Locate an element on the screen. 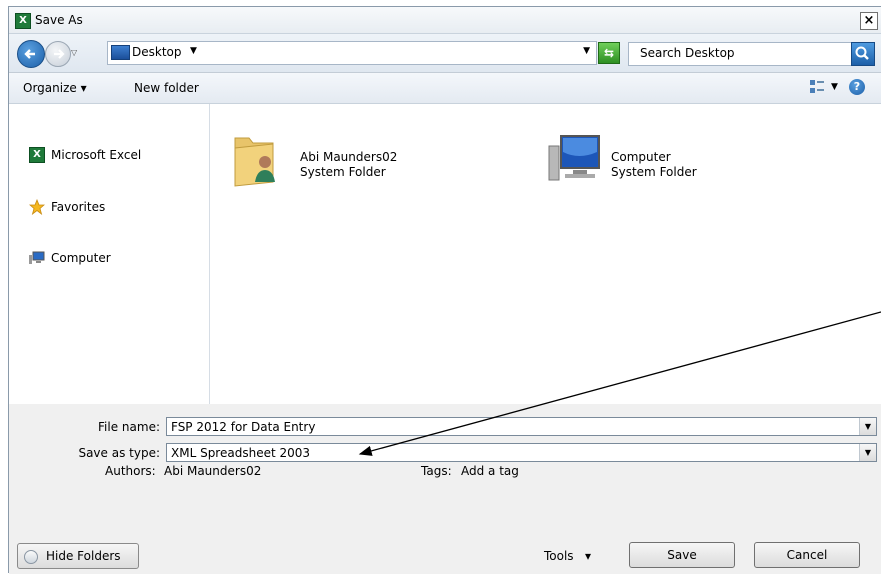  annotation-arrow is located at coordinates (619, 383).